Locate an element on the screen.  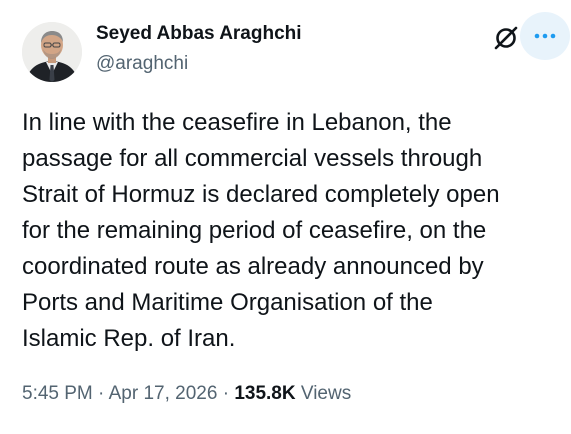
avatar is located at coordinates (52, 52).